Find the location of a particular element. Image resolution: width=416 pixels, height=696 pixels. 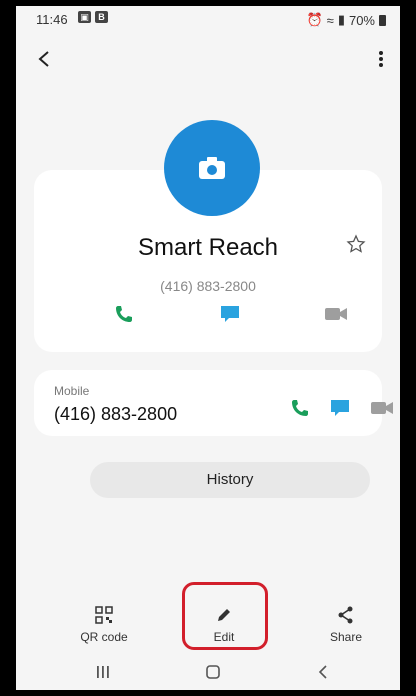

mobile-label: Mobile is located at coordinates (72, 391).